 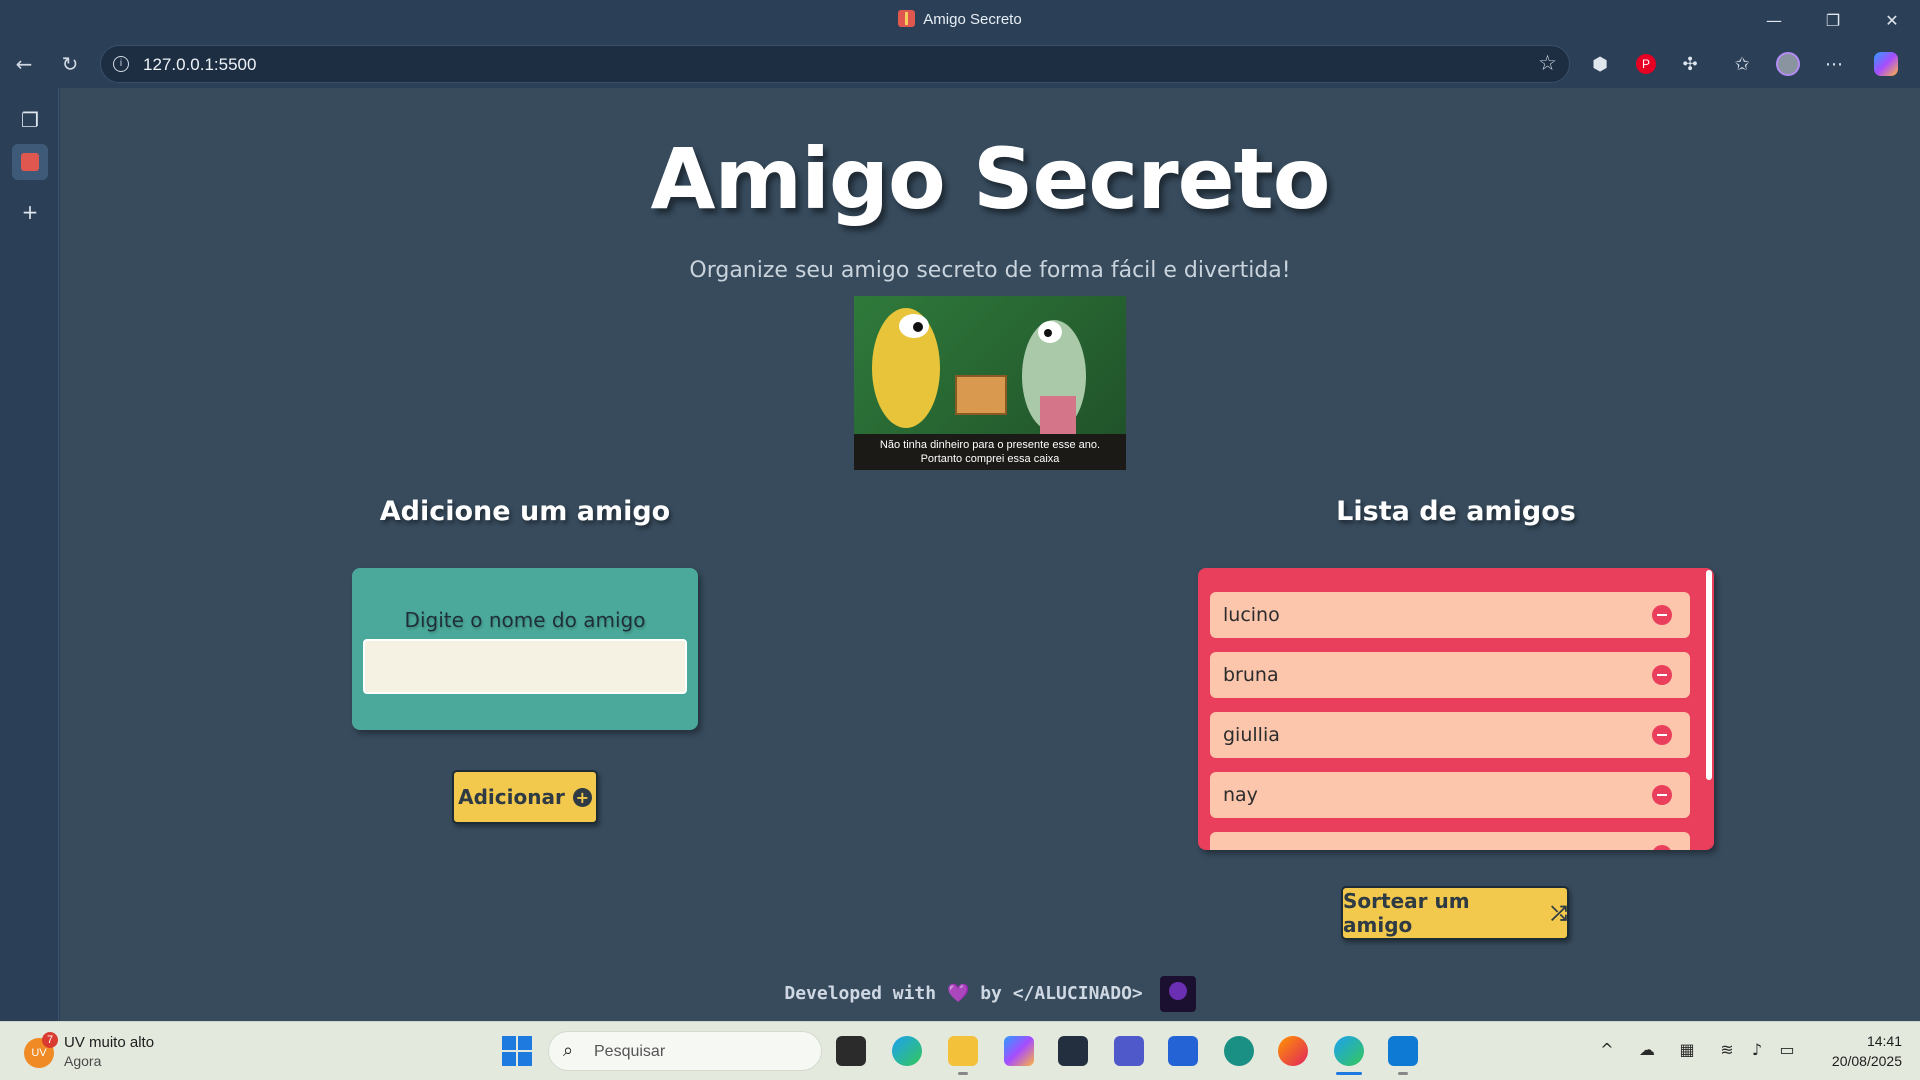 I want to click on add-friend-card: Digite o nome do amigo, so click(x=525, y=649).